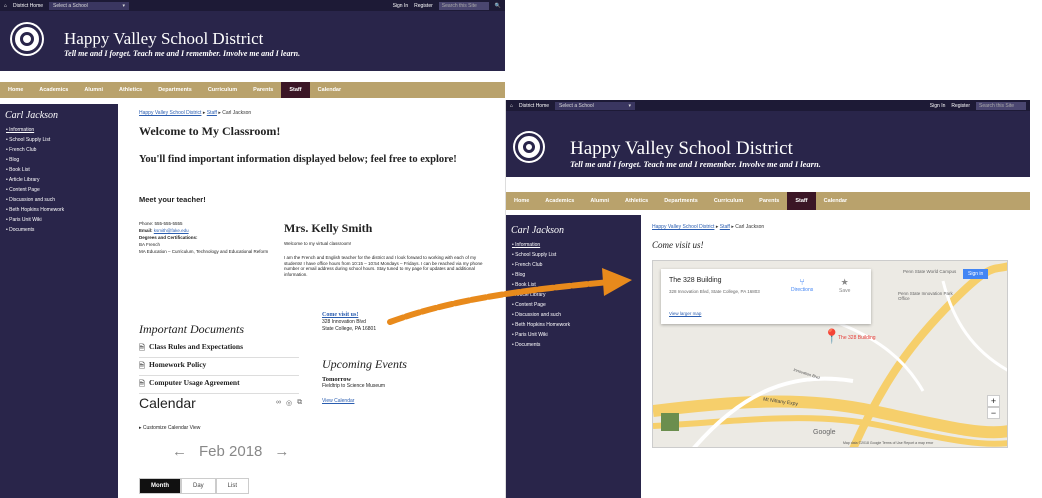 Image resolution: width=1042 pixels, height=498 pixels. What do you see at coordinates (685, 313) in the screenshot?
I see `view-larger-map-link: View larger map` at bounding box center [685, 313].